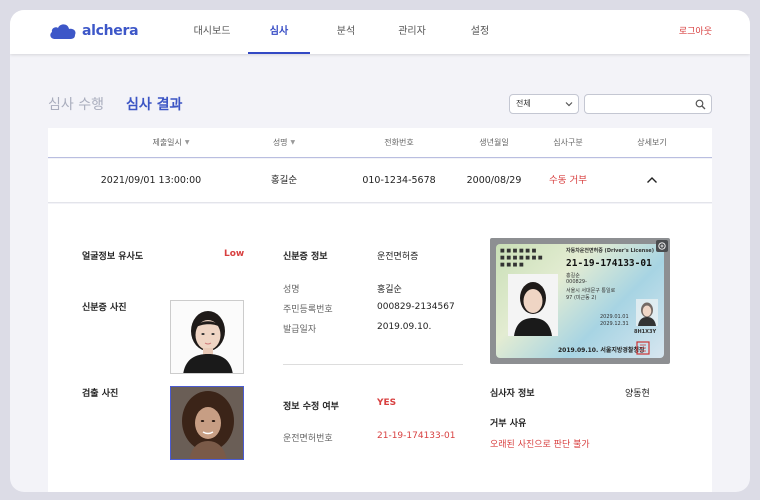 The image size is (760, 500). I want to click on column-header-review-type: 심사구분, so click(568, 143).